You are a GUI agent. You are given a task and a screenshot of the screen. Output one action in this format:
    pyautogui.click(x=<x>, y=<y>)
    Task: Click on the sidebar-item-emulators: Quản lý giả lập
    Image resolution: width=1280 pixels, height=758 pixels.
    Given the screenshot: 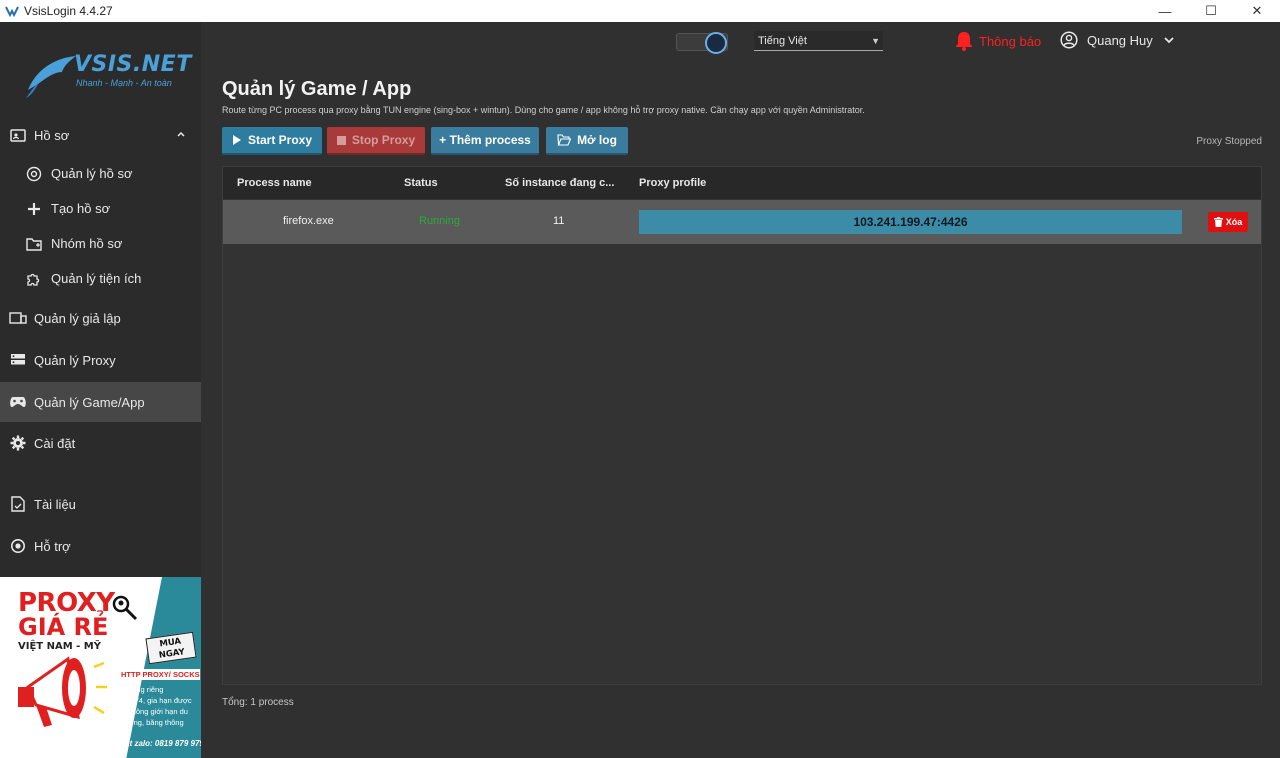 What is the action you would take?
    pyautogui.click(x=100, y=318)
    